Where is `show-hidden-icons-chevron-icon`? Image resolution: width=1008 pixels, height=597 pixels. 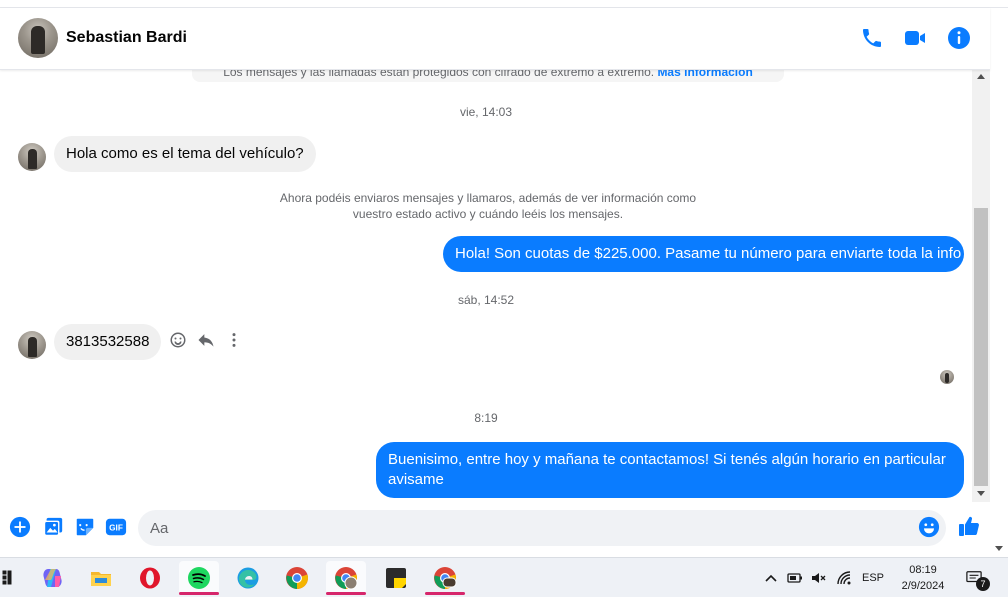
show-hidden-icons-chevron-icon is located at coordinates (771, 578).